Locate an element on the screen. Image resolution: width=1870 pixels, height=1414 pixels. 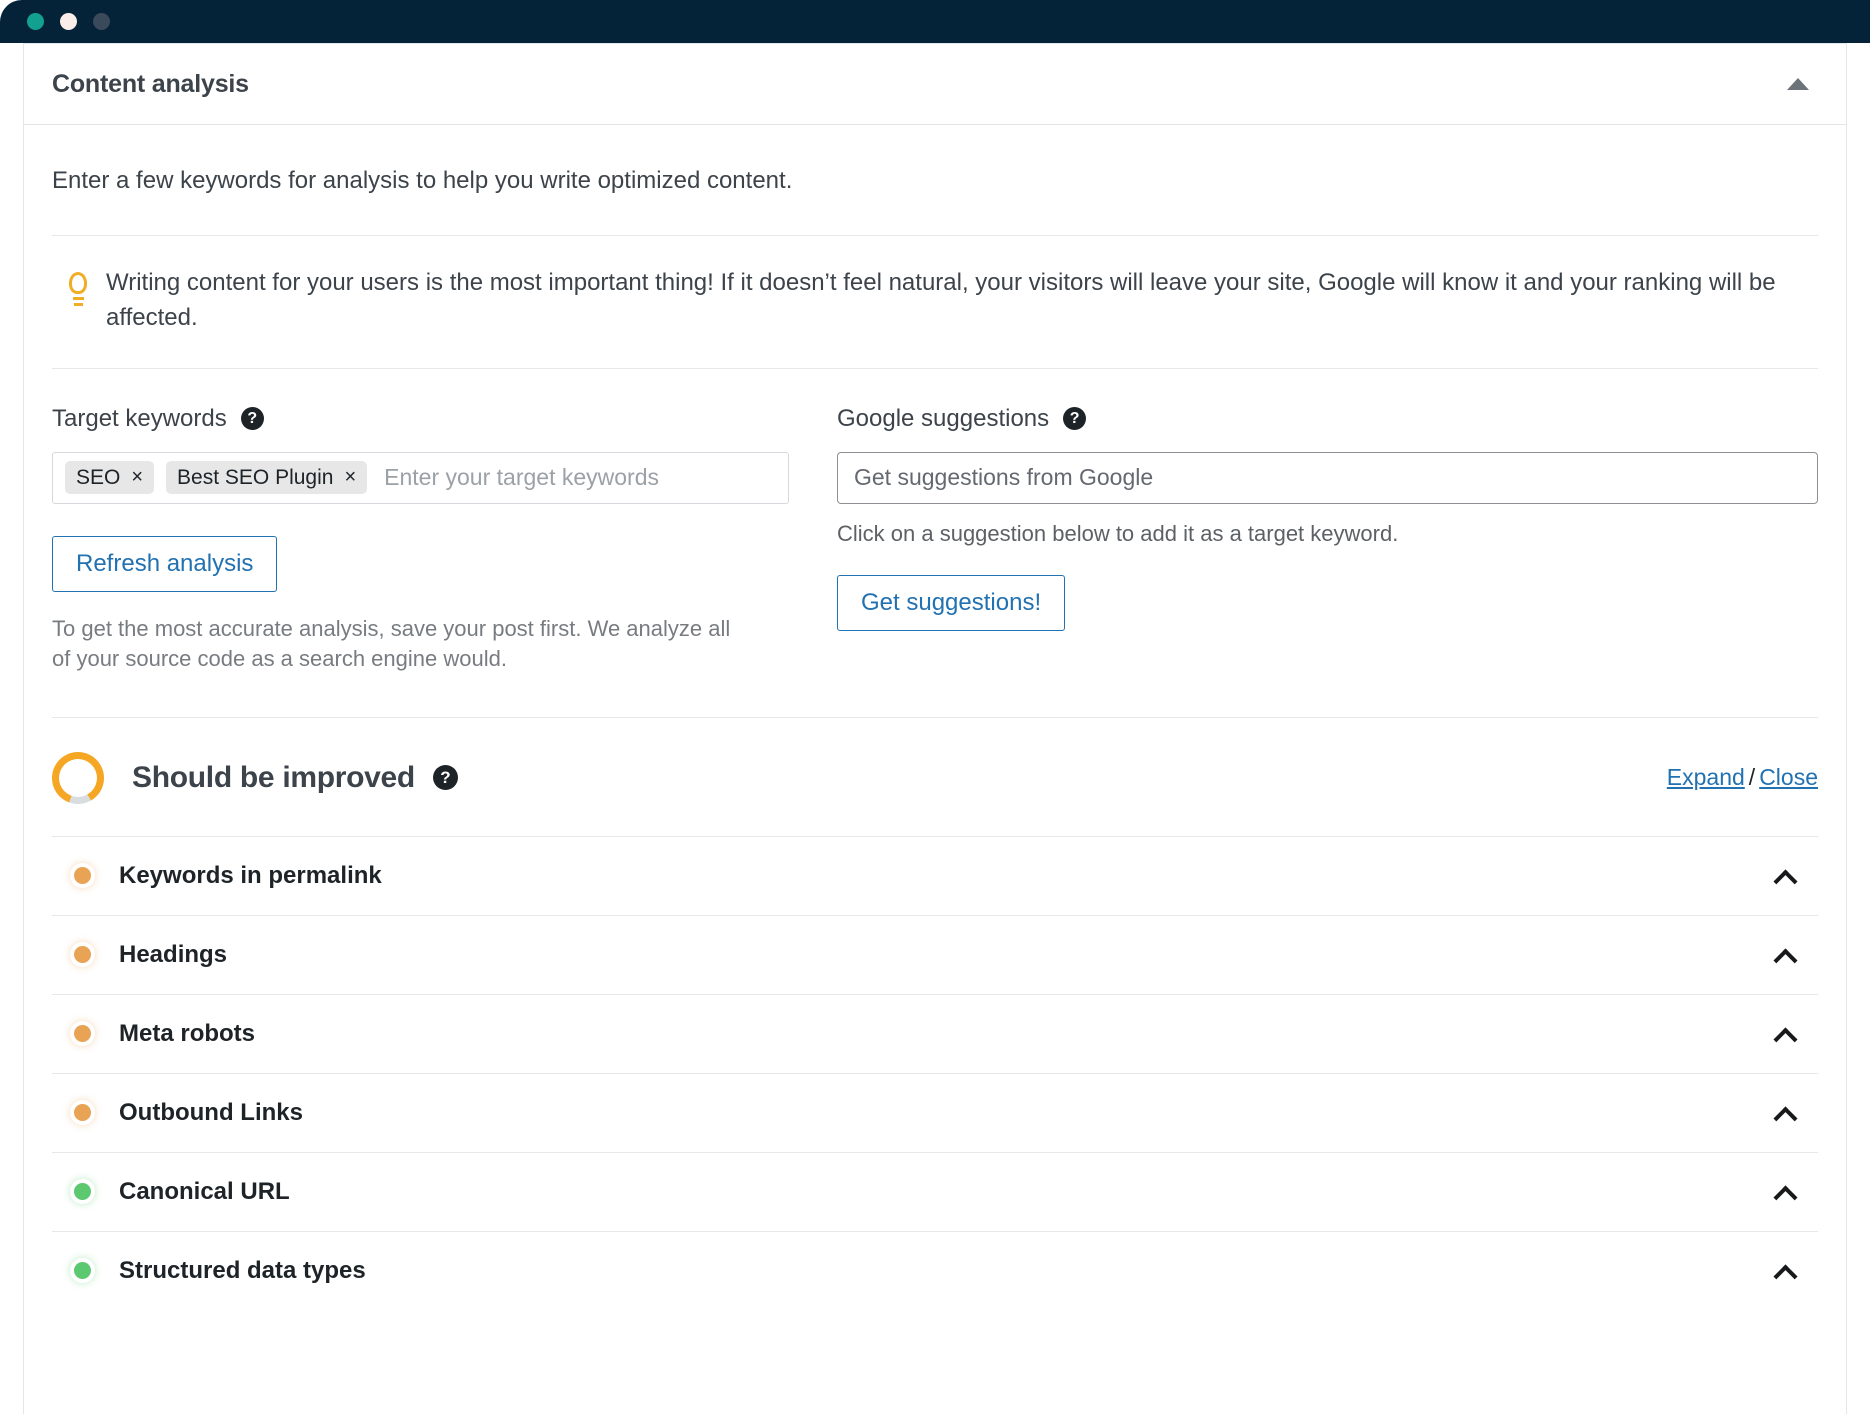
score-summary: Should be improved ? is located at coordinates (255, 777).